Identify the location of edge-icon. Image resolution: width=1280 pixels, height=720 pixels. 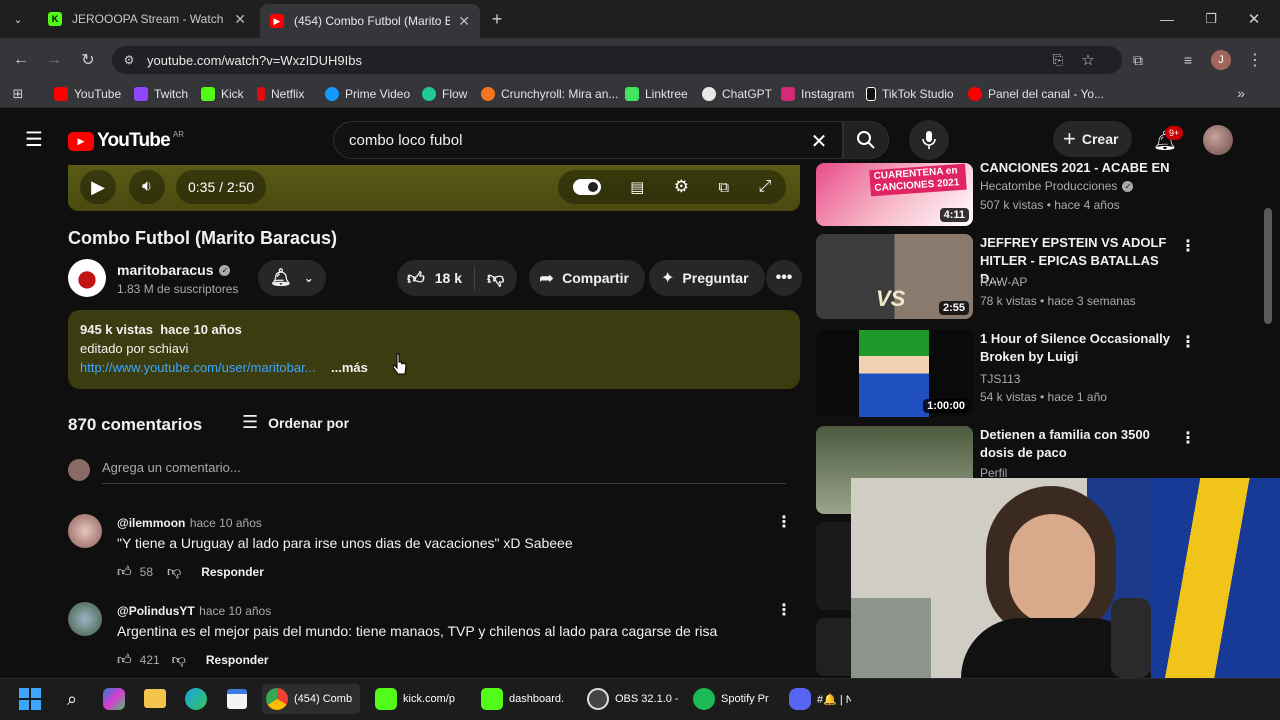
(196, 699).